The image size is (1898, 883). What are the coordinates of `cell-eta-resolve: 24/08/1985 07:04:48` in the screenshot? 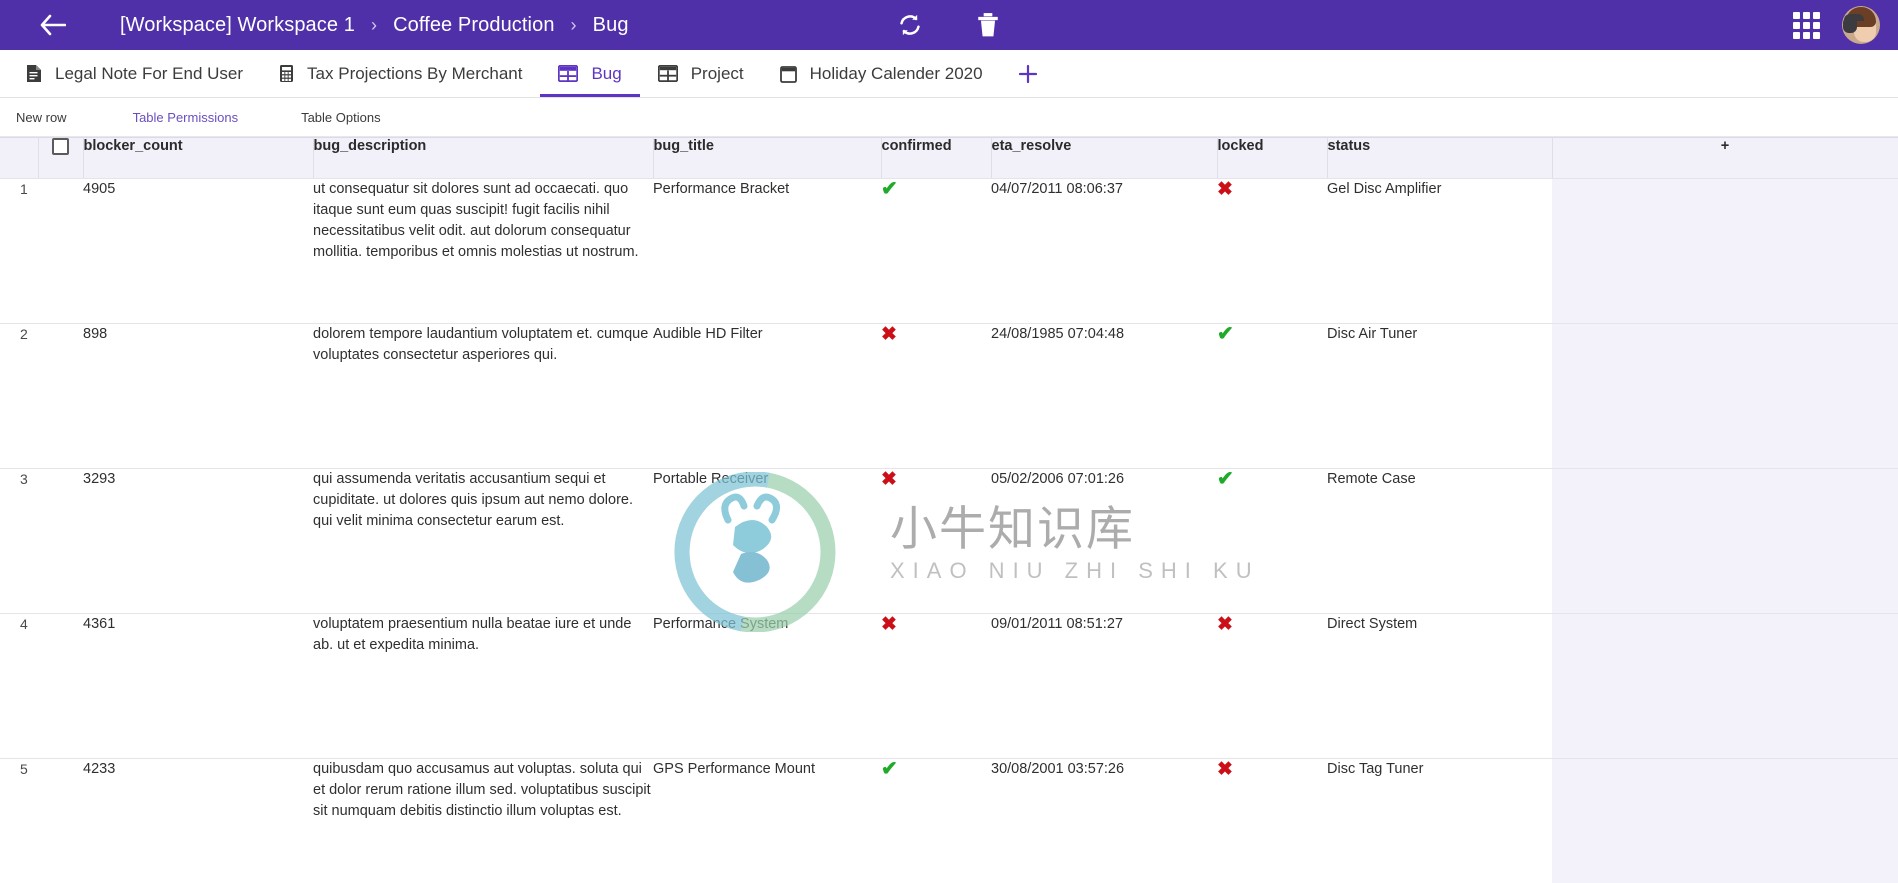 It's located at (1104, 396).